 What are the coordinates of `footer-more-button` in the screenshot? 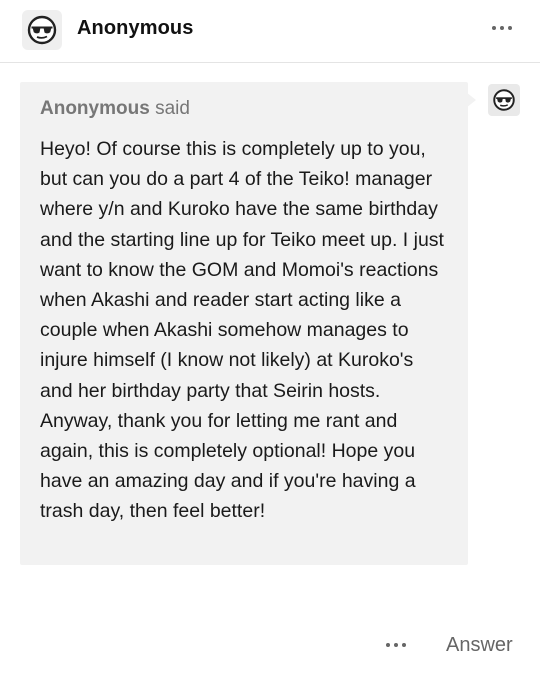 It's located at (396, 645).